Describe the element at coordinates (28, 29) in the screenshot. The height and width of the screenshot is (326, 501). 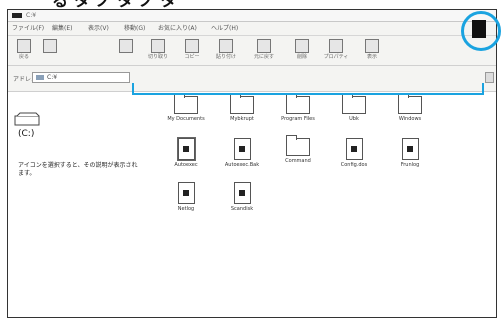
I see `menu-file: ファイル(F)` at that location.